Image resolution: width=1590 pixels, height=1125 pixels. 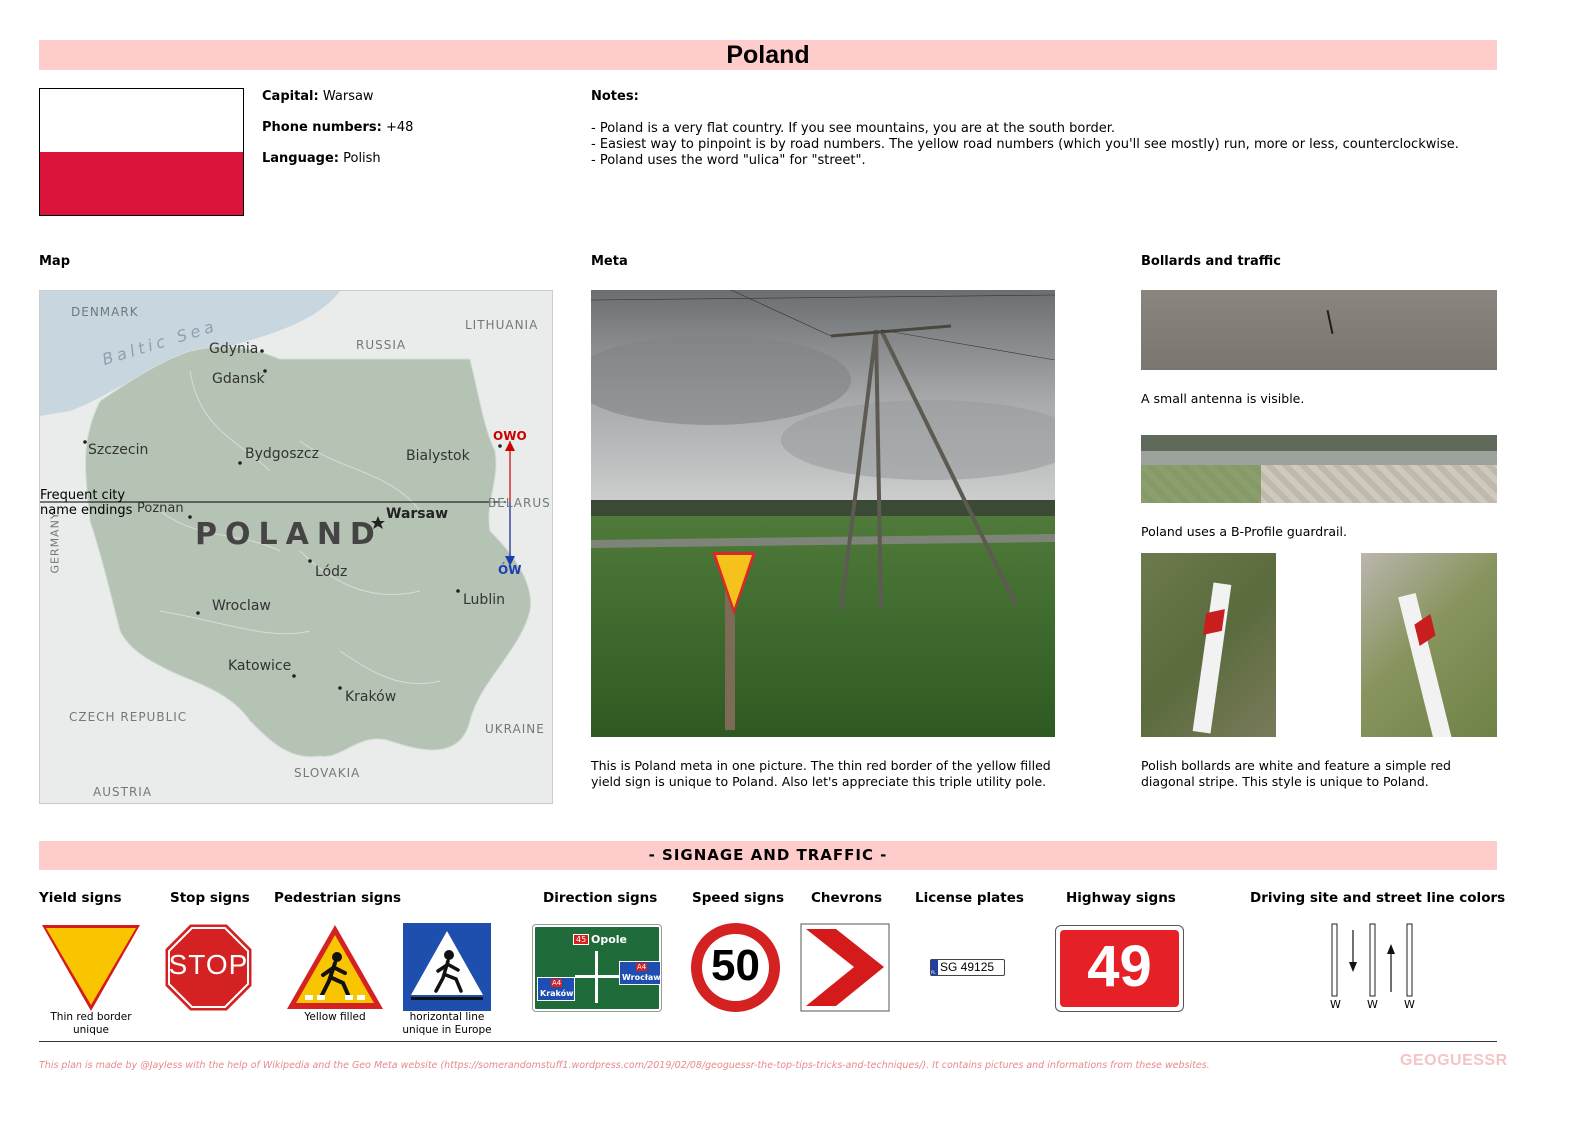 I want to click on pedestrian-crossing-icon, so click(x=447, y=967).